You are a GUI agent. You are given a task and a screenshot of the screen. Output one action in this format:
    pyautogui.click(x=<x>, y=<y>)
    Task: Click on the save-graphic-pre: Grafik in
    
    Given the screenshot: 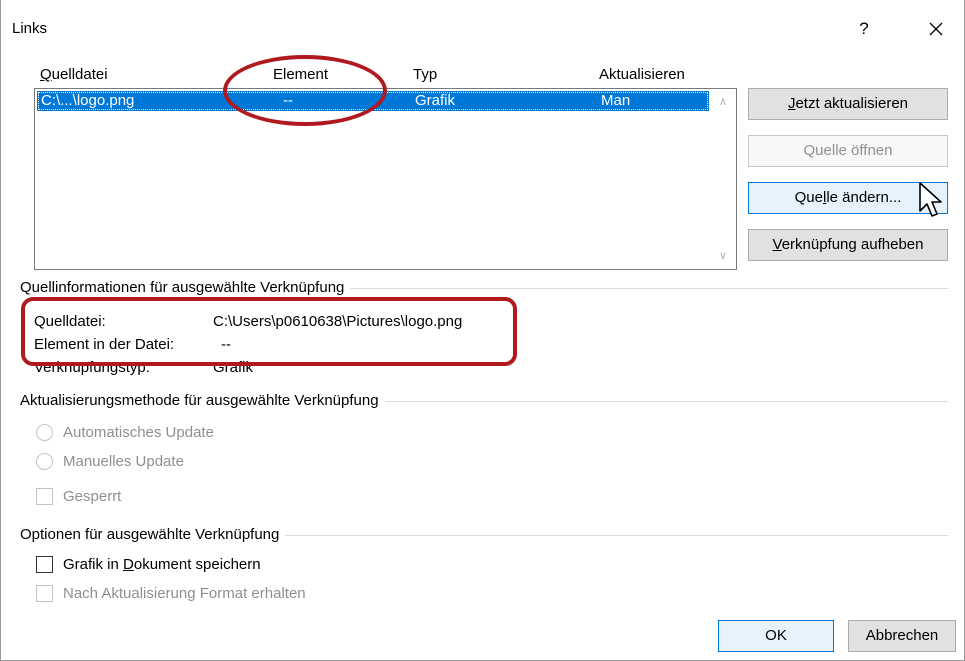 What is the action you would take?
    pyautogui.click(x=93, y=564)
    